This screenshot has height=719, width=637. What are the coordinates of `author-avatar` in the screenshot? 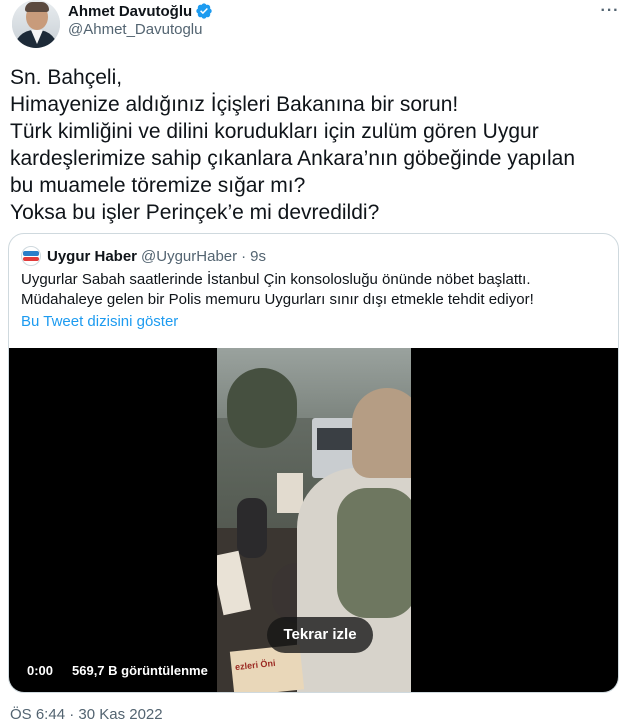 It's located at (36, 24).